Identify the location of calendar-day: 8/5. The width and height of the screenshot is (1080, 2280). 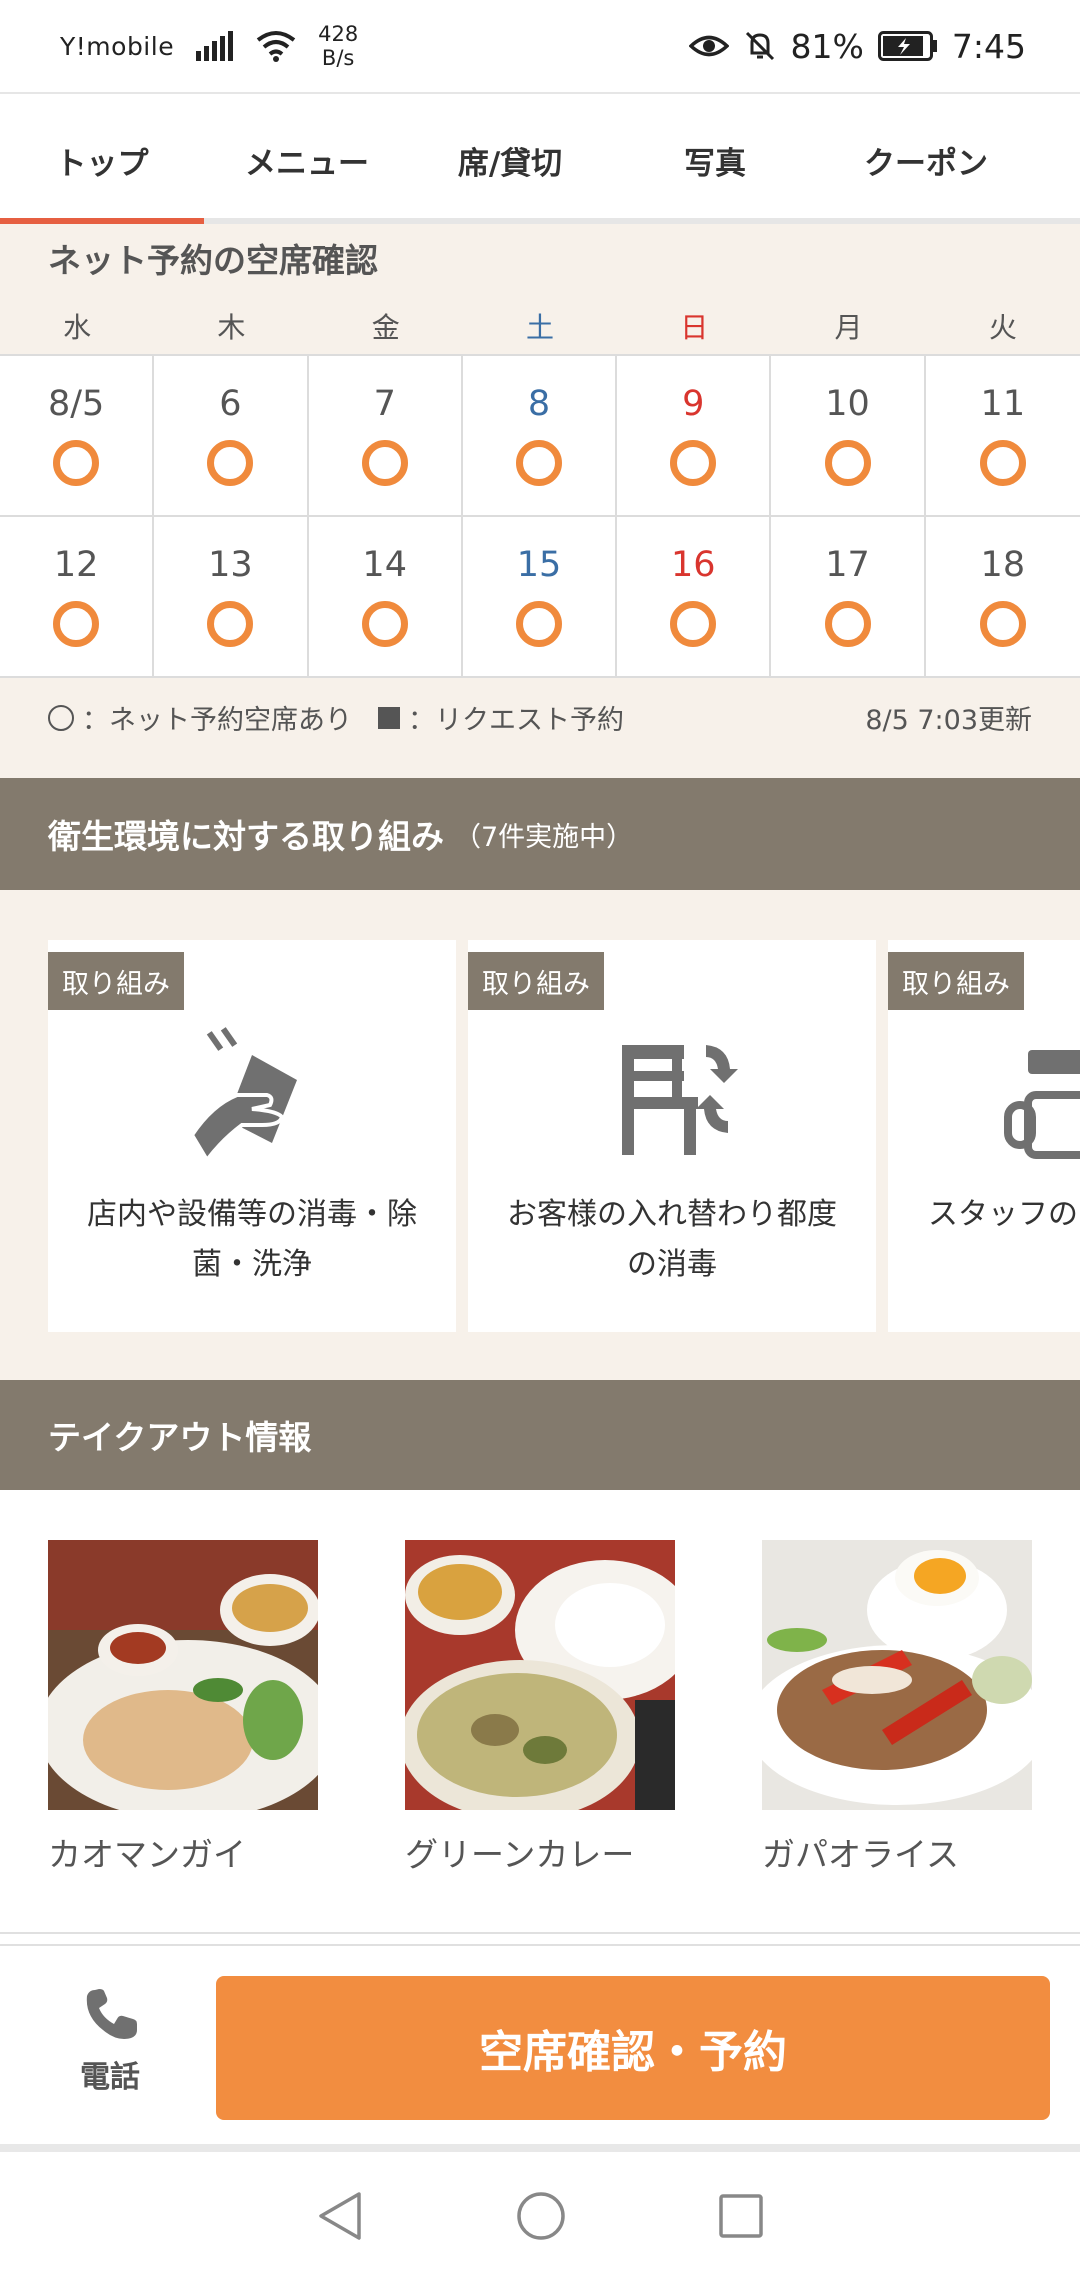
(77, 435).